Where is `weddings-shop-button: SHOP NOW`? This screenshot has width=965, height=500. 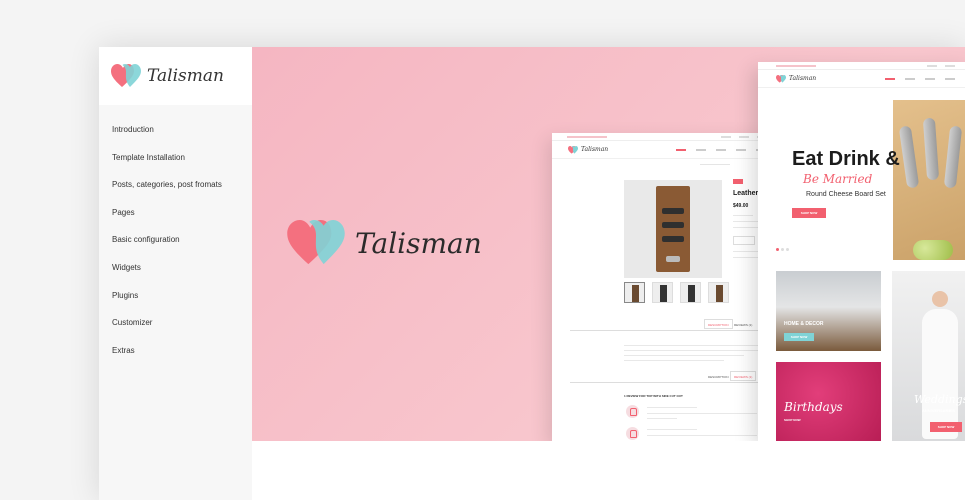
weddings-shop-button: SHOP NOW is located at coordinates (946, 427).